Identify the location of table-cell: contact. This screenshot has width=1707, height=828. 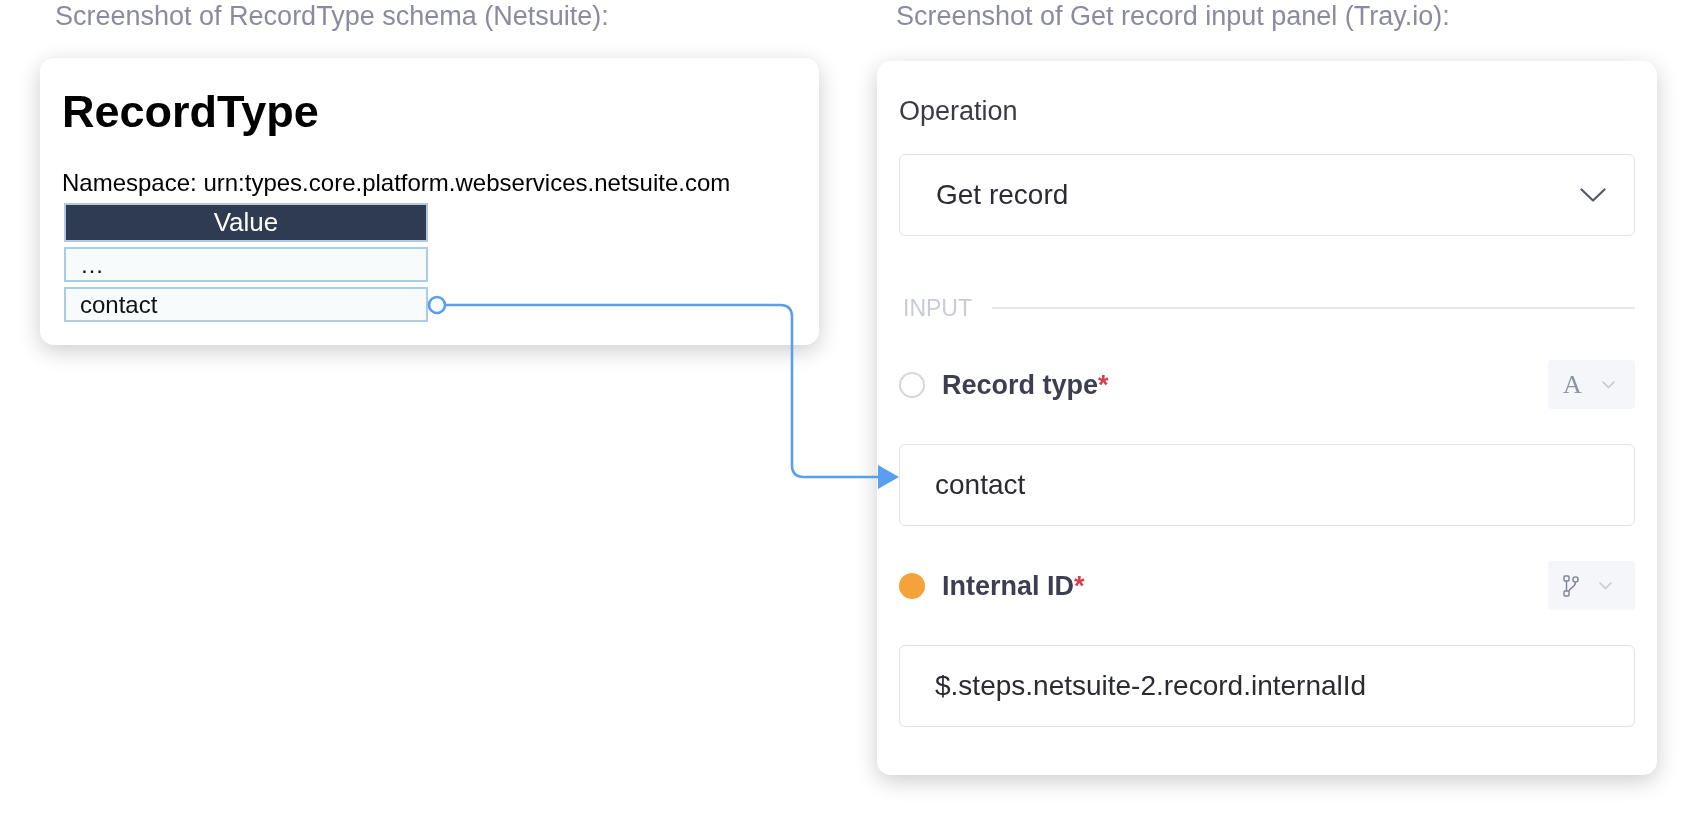
(246, 304).